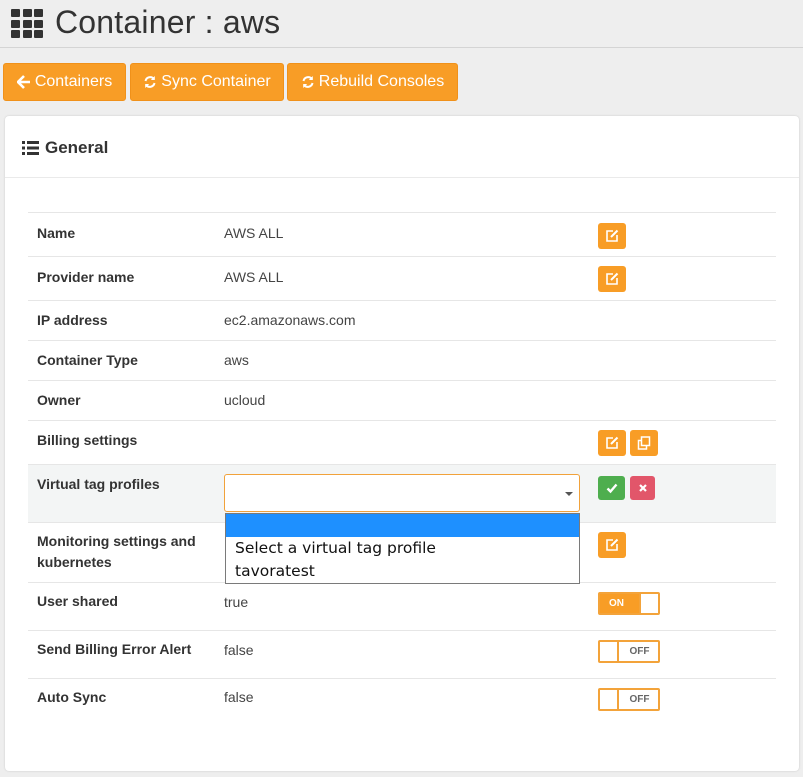 Image resolution: width=803 pixels, height=777 pixels. What do you see at coordinates (56, 233) in the screenshot?
I see `name-label: Name` at bounding box center [56, 233].